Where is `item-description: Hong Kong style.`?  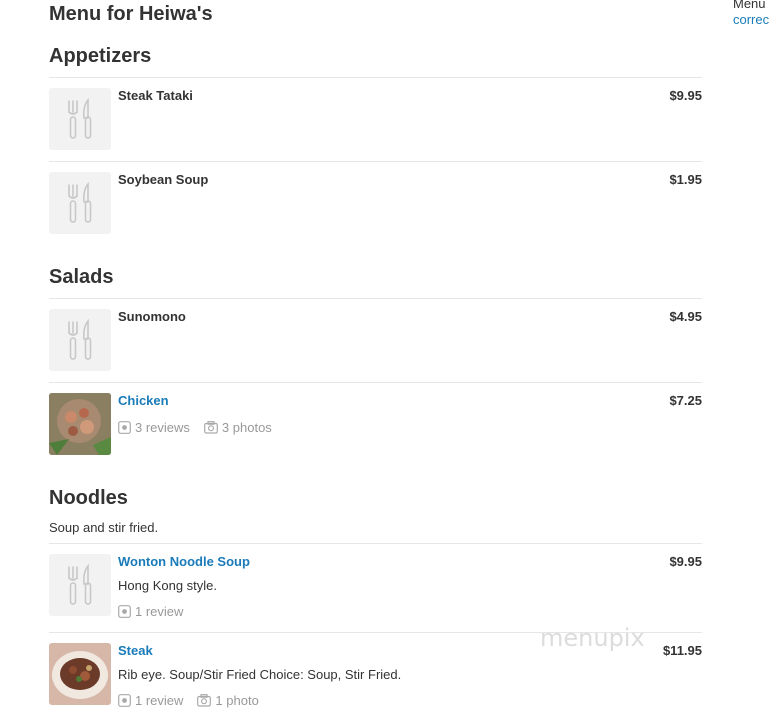
item-description: Hong Kong style. is located at coordinates (168, 585).